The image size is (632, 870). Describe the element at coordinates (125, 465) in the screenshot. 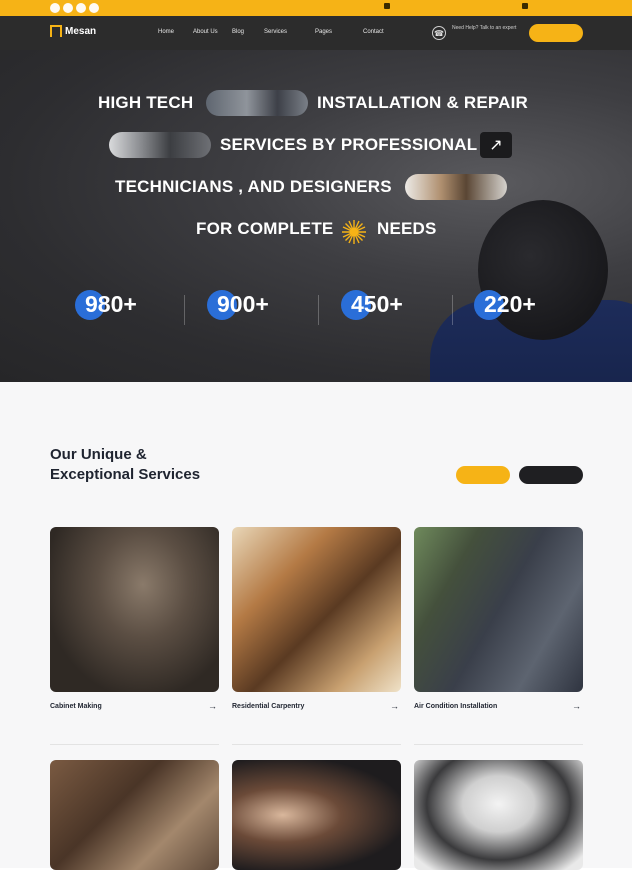

I see `section-title: Our Unique & Exceptional Services` at that location.